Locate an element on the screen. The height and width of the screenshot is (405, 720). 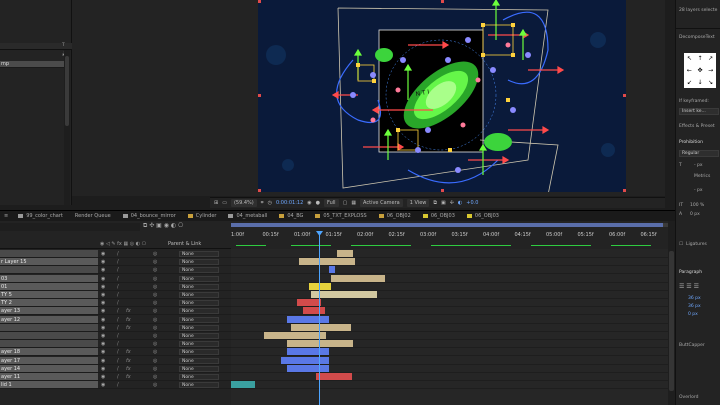
baseline-value: 0 px is located at coordinates (695, 214).